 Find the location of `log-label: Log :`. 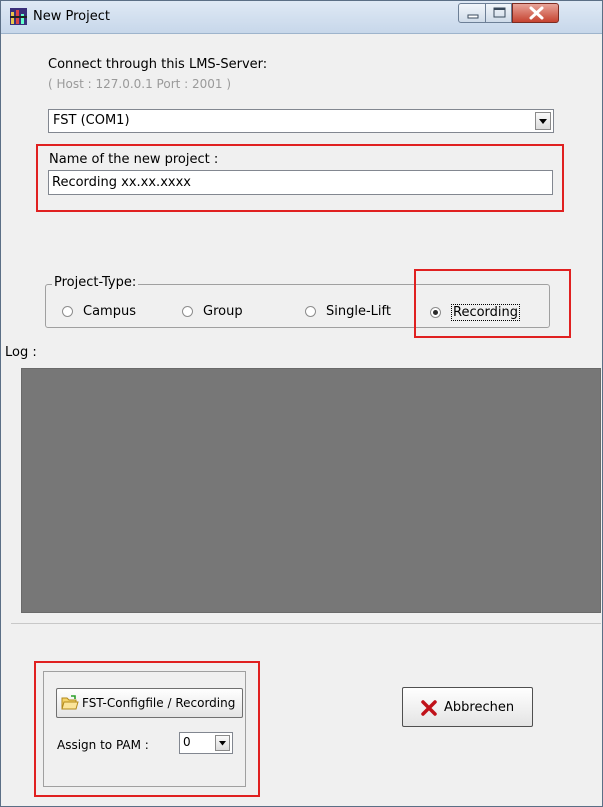

log-label: Log : is located at coordinates (21, 352).